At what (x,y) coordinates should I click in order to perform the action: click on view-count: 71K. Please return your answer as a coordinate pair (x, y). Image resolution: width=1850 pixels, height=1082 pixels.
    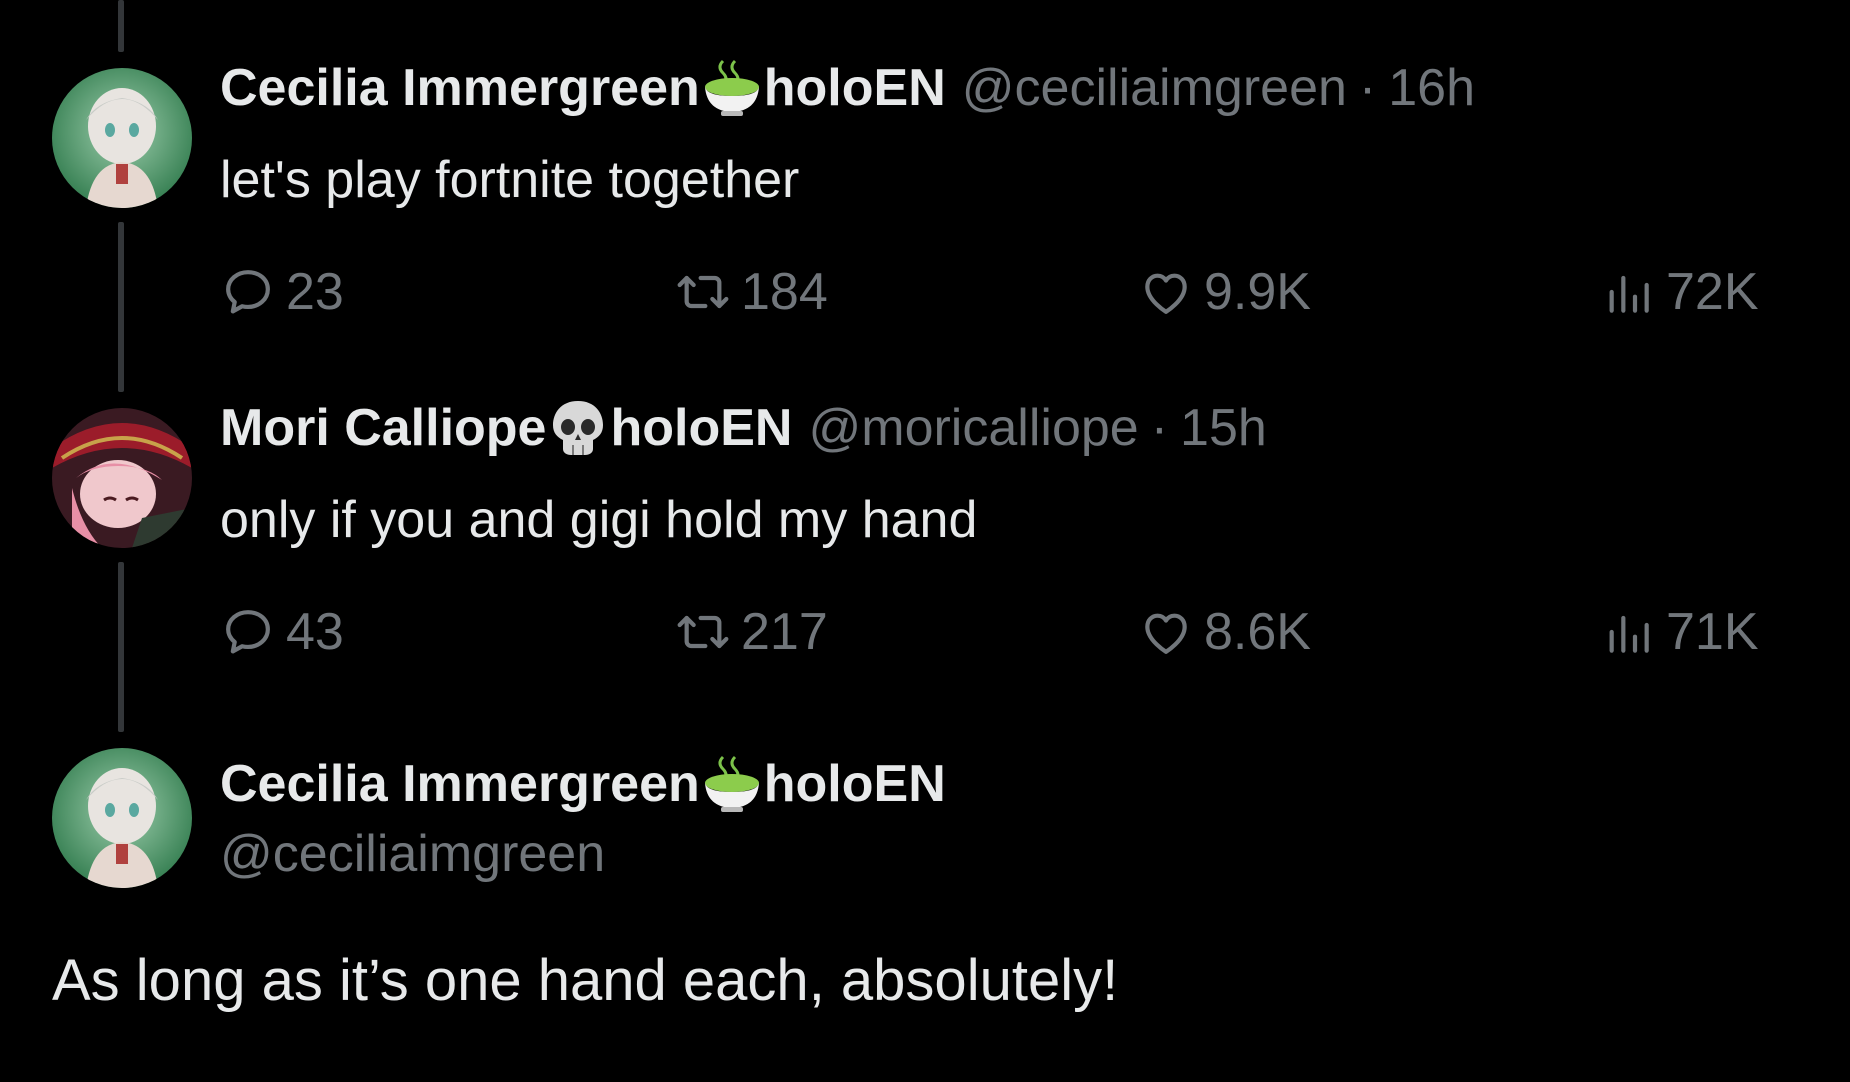
    Looking at the image, I should click on (1712, 632).